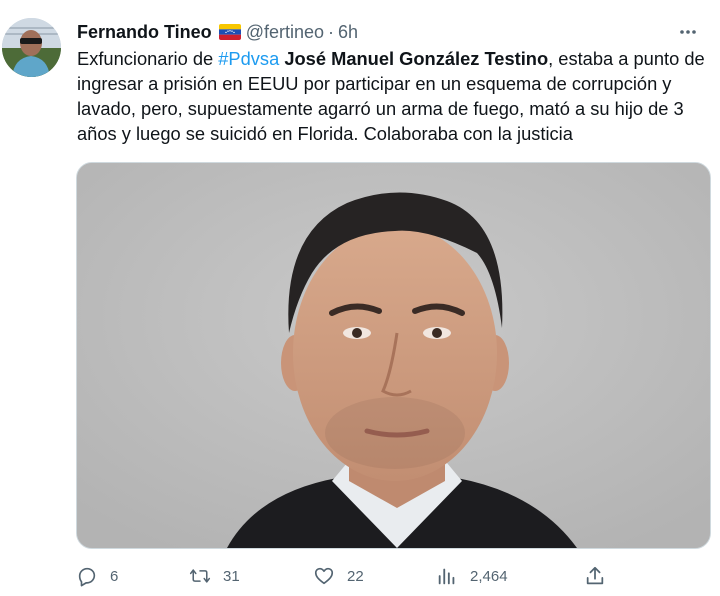  I want to click on retweet-button: 31, so click(251, 576).